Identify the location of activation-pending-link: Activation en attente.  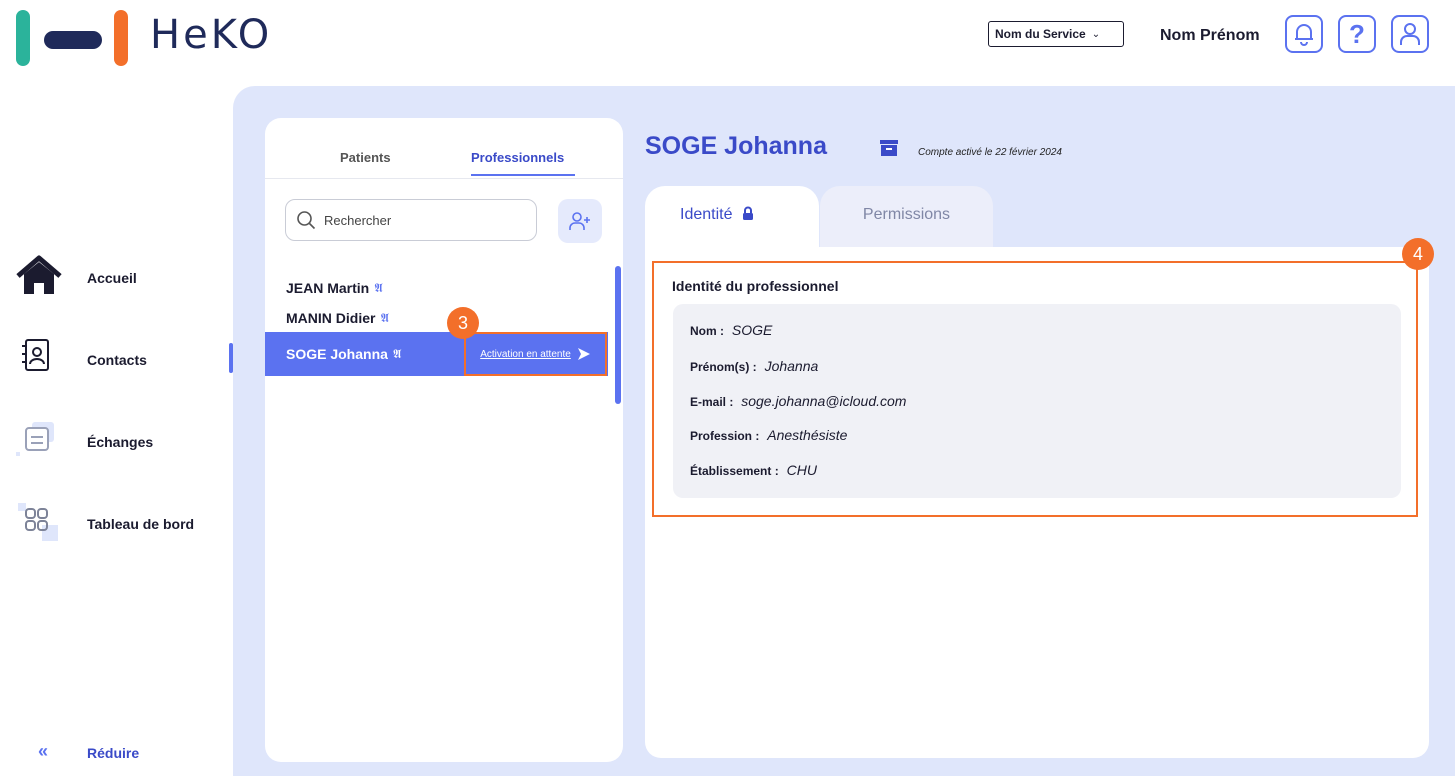
(535, 354).